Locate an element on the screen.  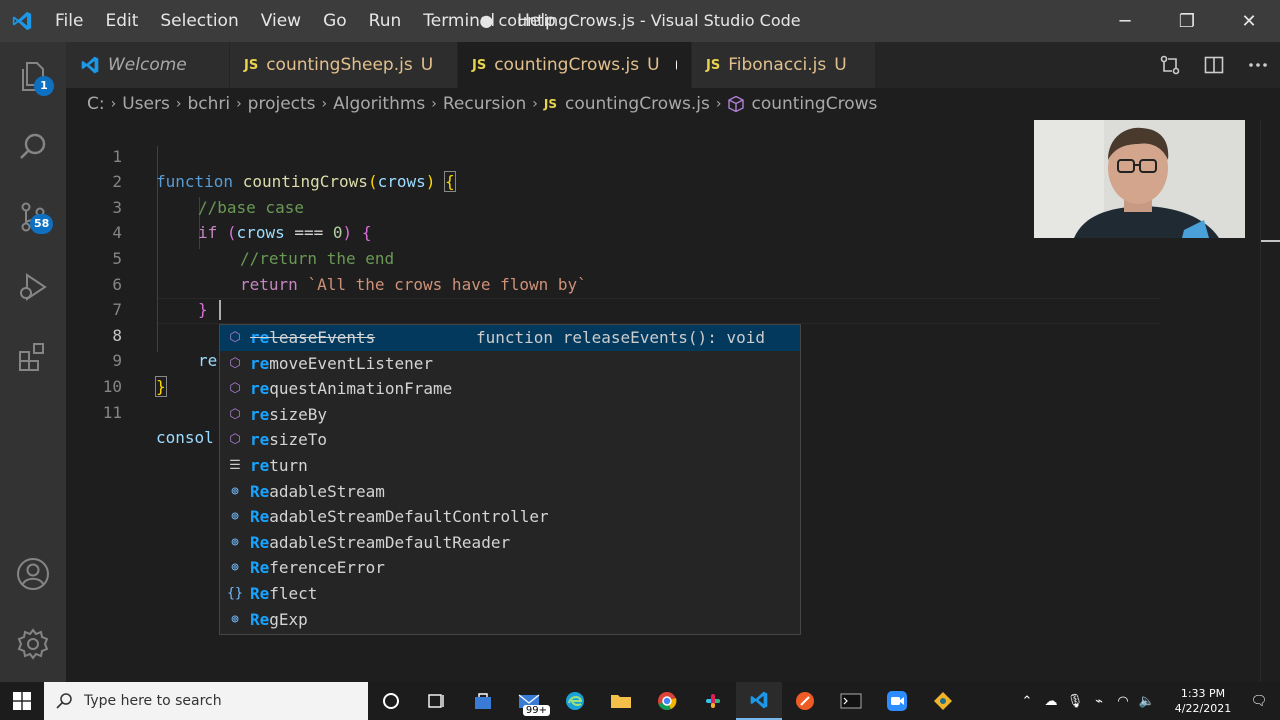
suggestion-label: resizeBy is located at coordinates (289, 414).